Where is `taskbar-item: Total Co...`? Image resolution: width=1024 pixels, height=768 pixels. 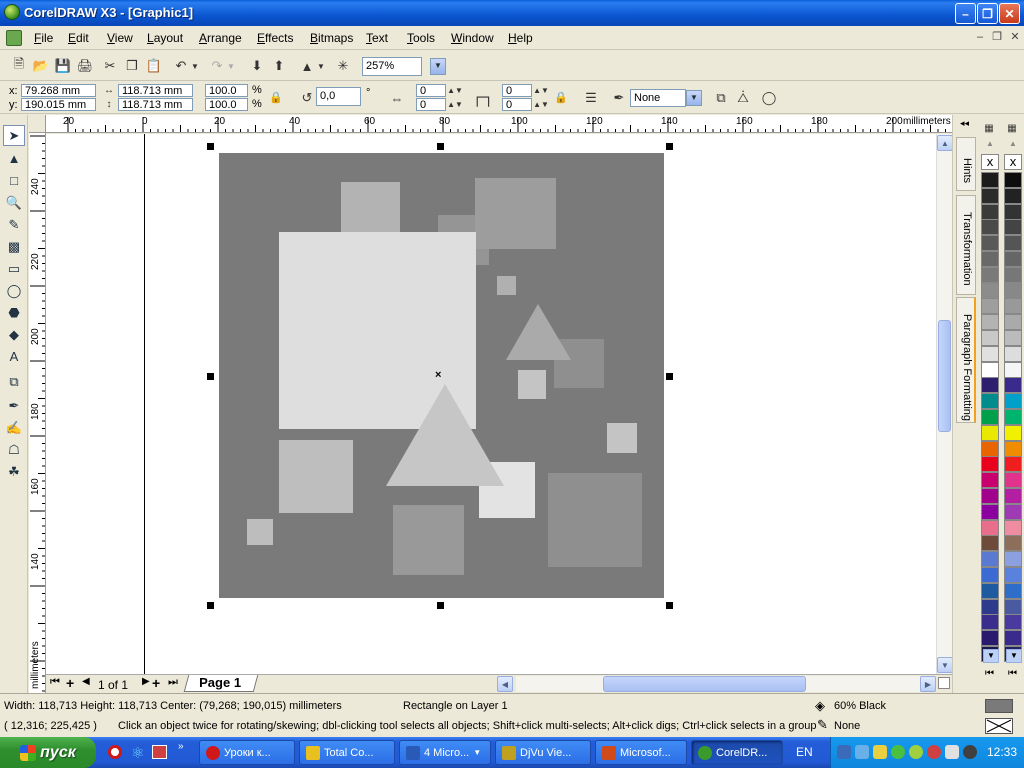 taskbar-item: Total Co... is located at coordinates (347, 752).